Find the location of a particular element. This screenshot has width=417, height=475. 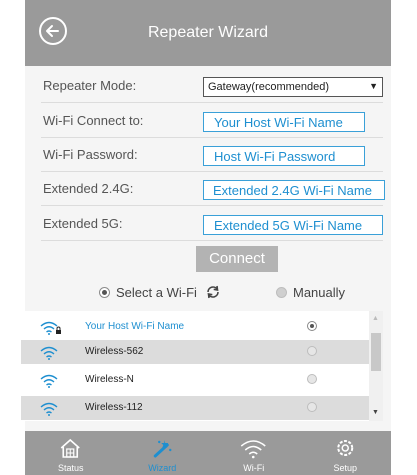

wifi-list-item: Wireless-112 is located at coordinates (195, 408).